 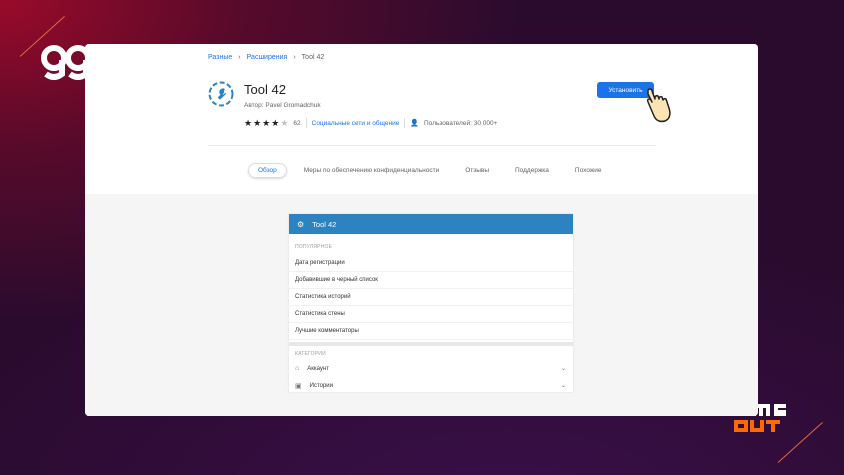 I want to click on tab-related: Похожие, so click(x=588, y=170).